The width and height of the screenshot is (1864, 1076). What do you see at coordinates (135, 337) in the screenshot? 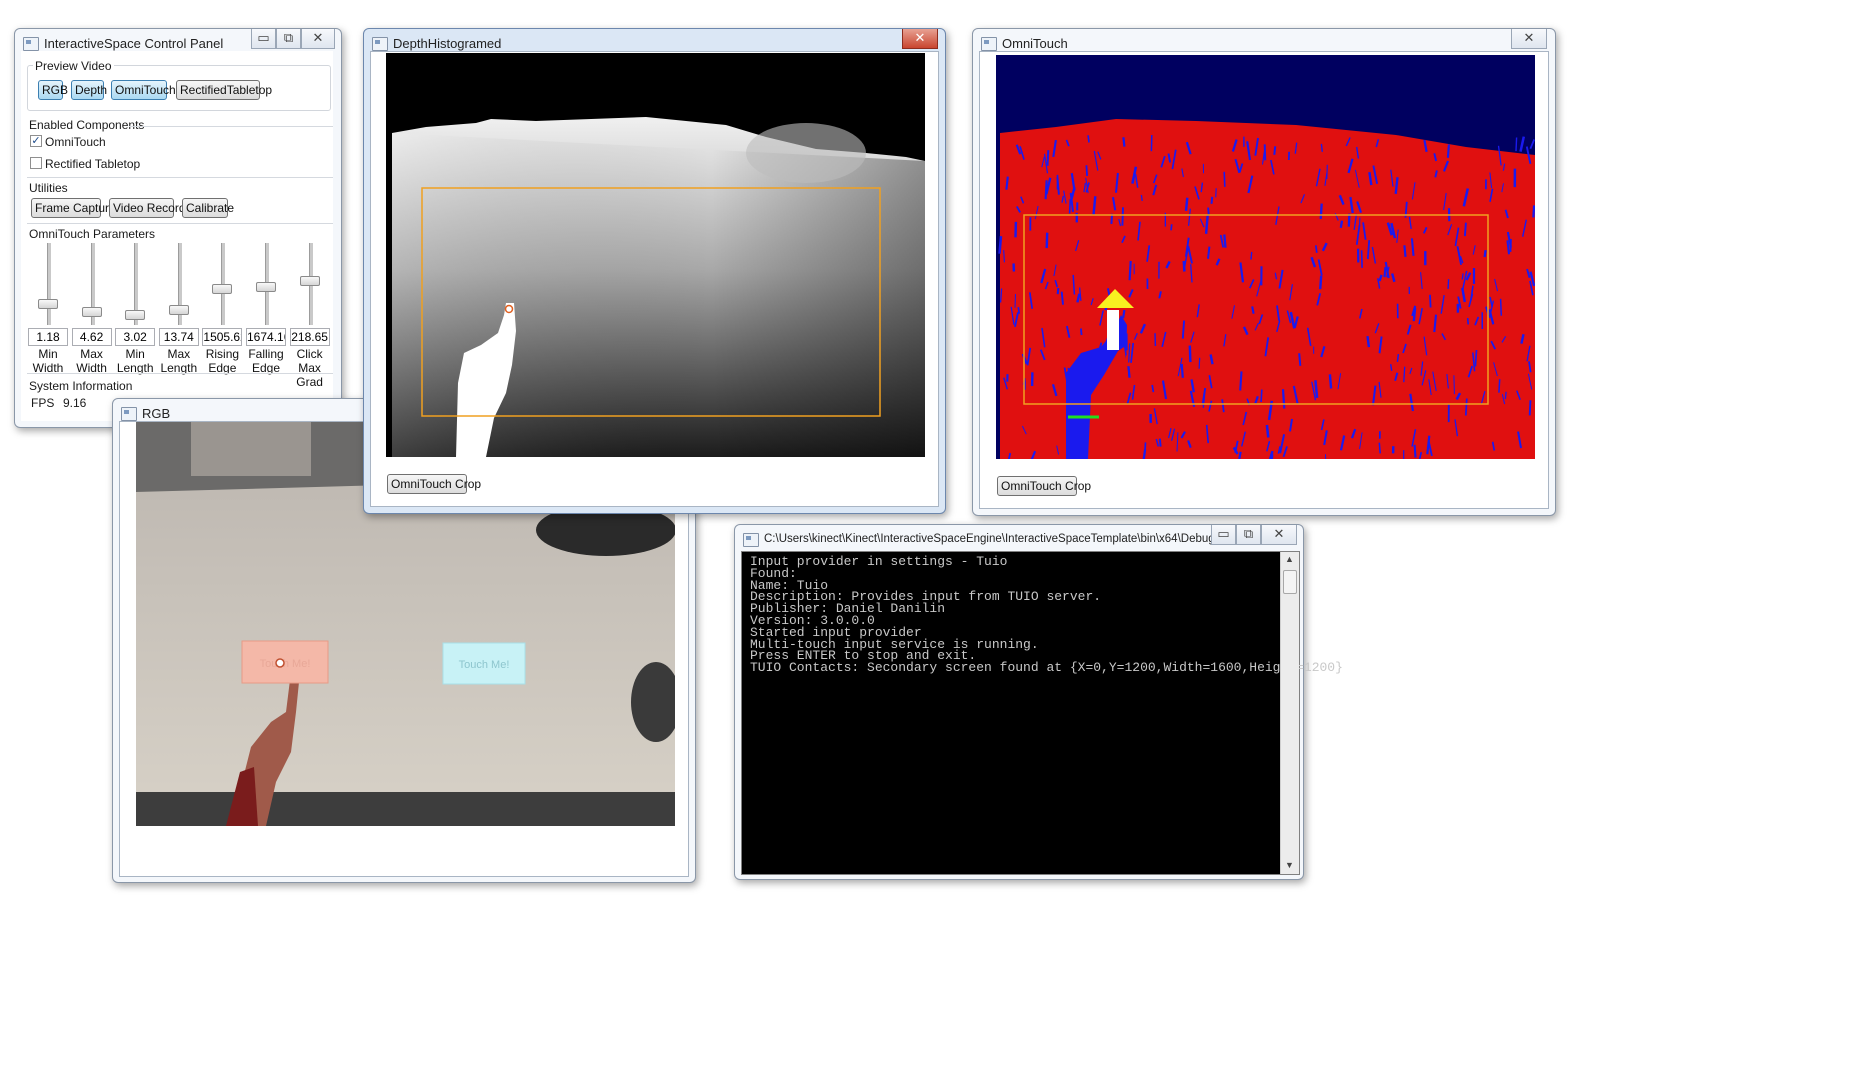
I see `param-value-box: 3.02` at bounding box center [135, 337].